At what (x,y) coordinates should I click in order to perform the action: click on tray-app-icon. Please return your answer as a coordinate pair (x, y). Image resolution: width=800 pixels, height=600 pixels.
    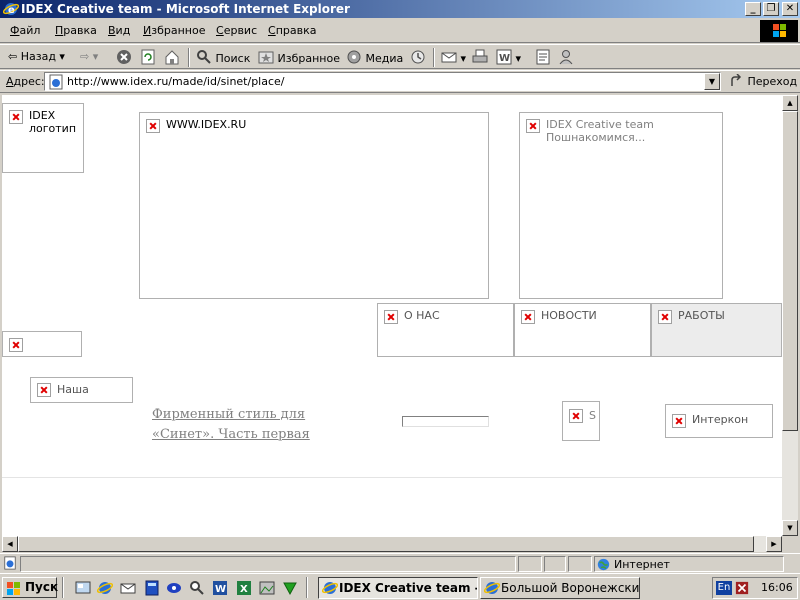
    Looking at the image, I should click on (742, 588).